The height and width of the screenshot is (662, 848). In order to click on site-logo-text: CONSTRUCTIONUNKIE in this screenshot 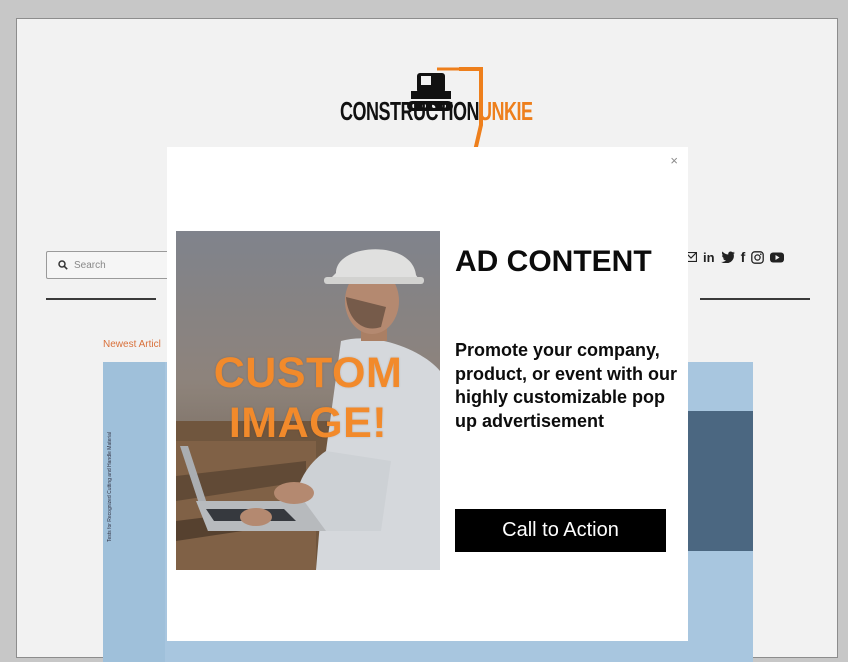, I will do `click(436, 112)`.